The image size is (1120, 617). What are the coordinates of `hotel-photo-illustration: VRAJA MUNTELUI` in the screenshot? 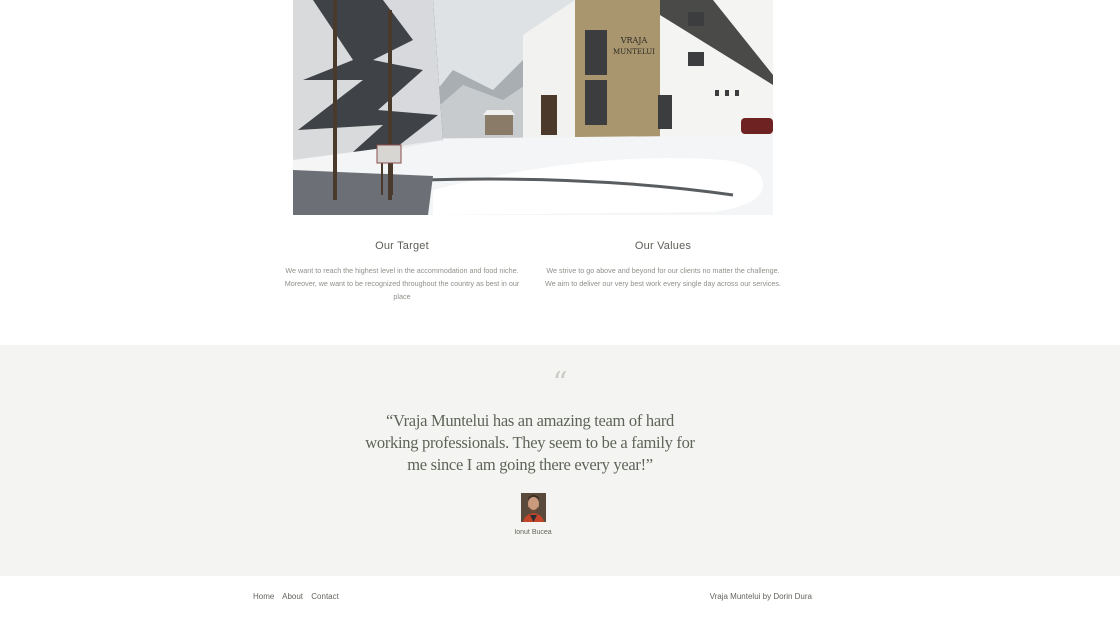 It's located at (533, 107).